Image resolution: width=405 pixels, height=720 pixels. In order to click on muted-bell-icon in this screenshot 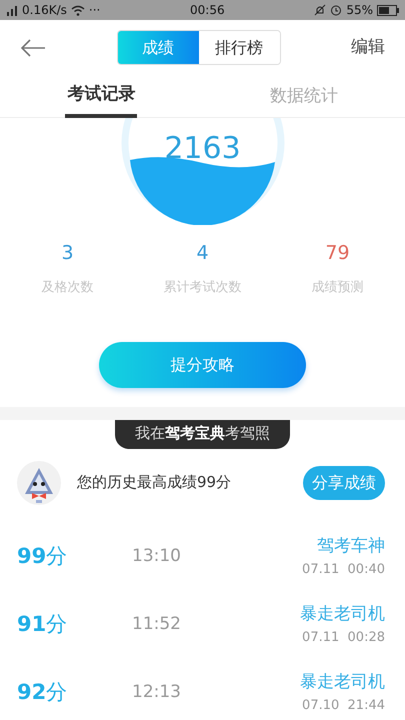, I will do `click(320, 10)`.